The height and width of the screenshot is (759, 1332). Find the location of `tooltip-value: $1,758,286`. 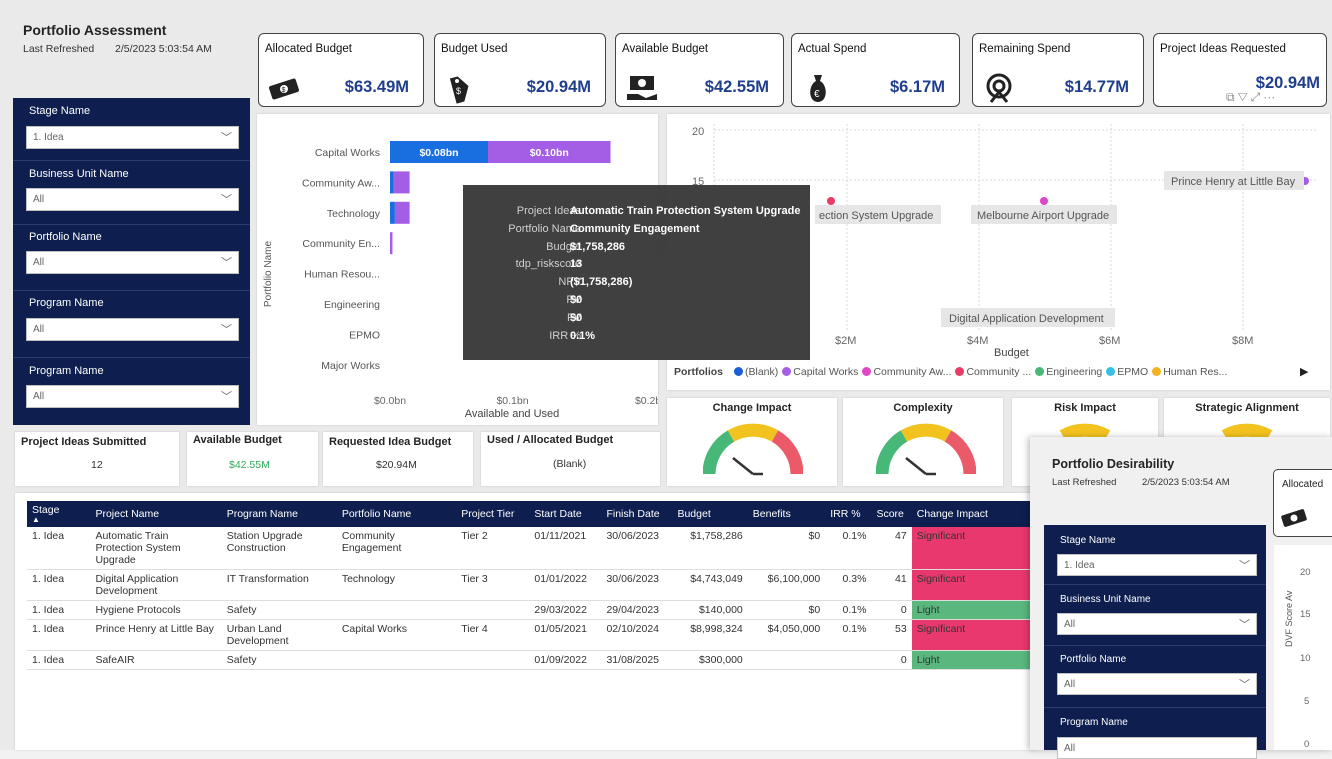

tooltip-value: $1,758,286 is located at coordinates (598, 246).